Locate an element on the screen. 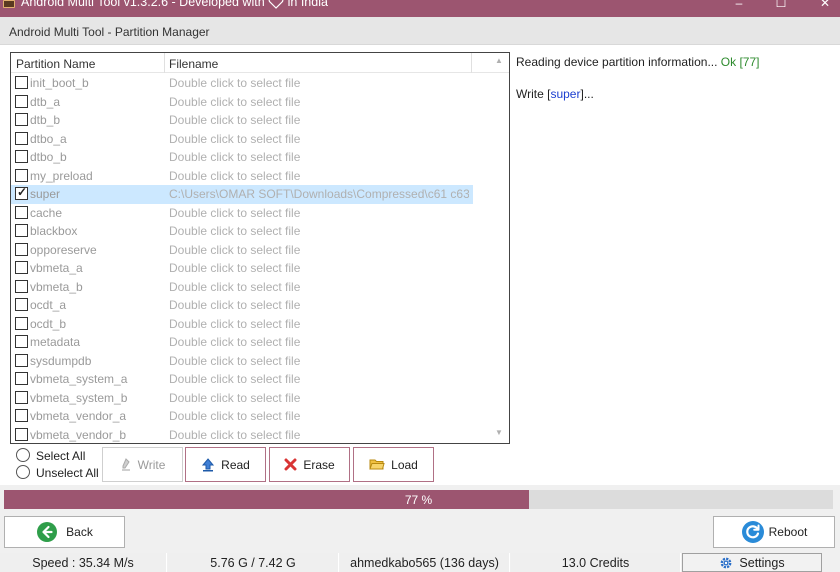 The width and height of the screenshot is (840, 572). reboot-icon is located at coordinates (752, 532).